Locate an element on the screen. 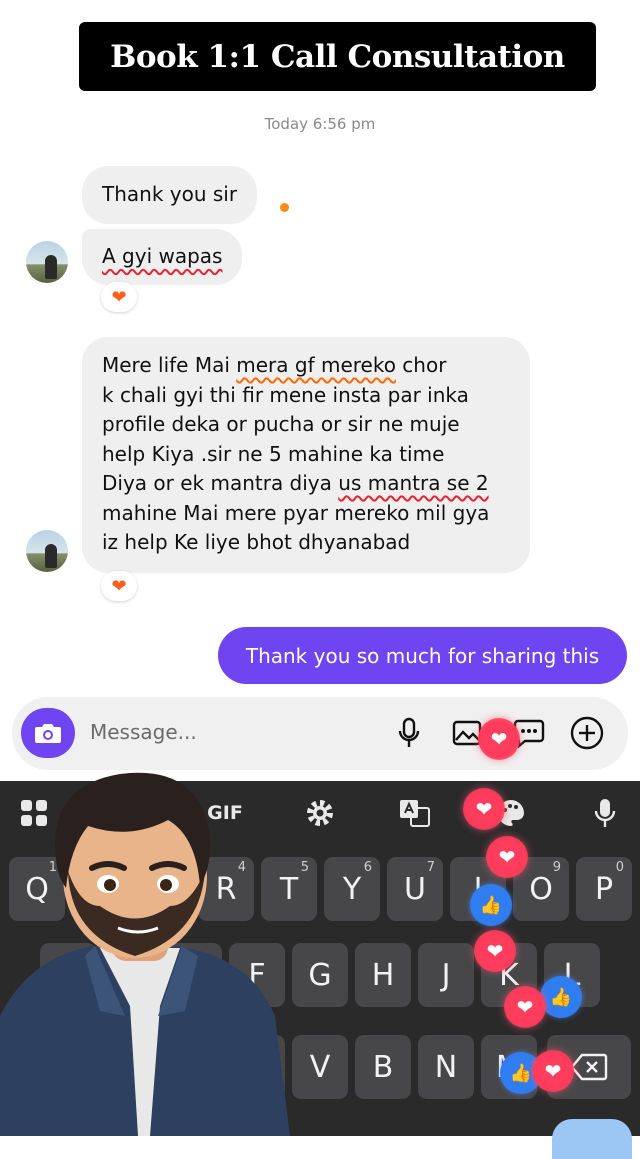  key-label: N is located at coordinates (446, 1067).